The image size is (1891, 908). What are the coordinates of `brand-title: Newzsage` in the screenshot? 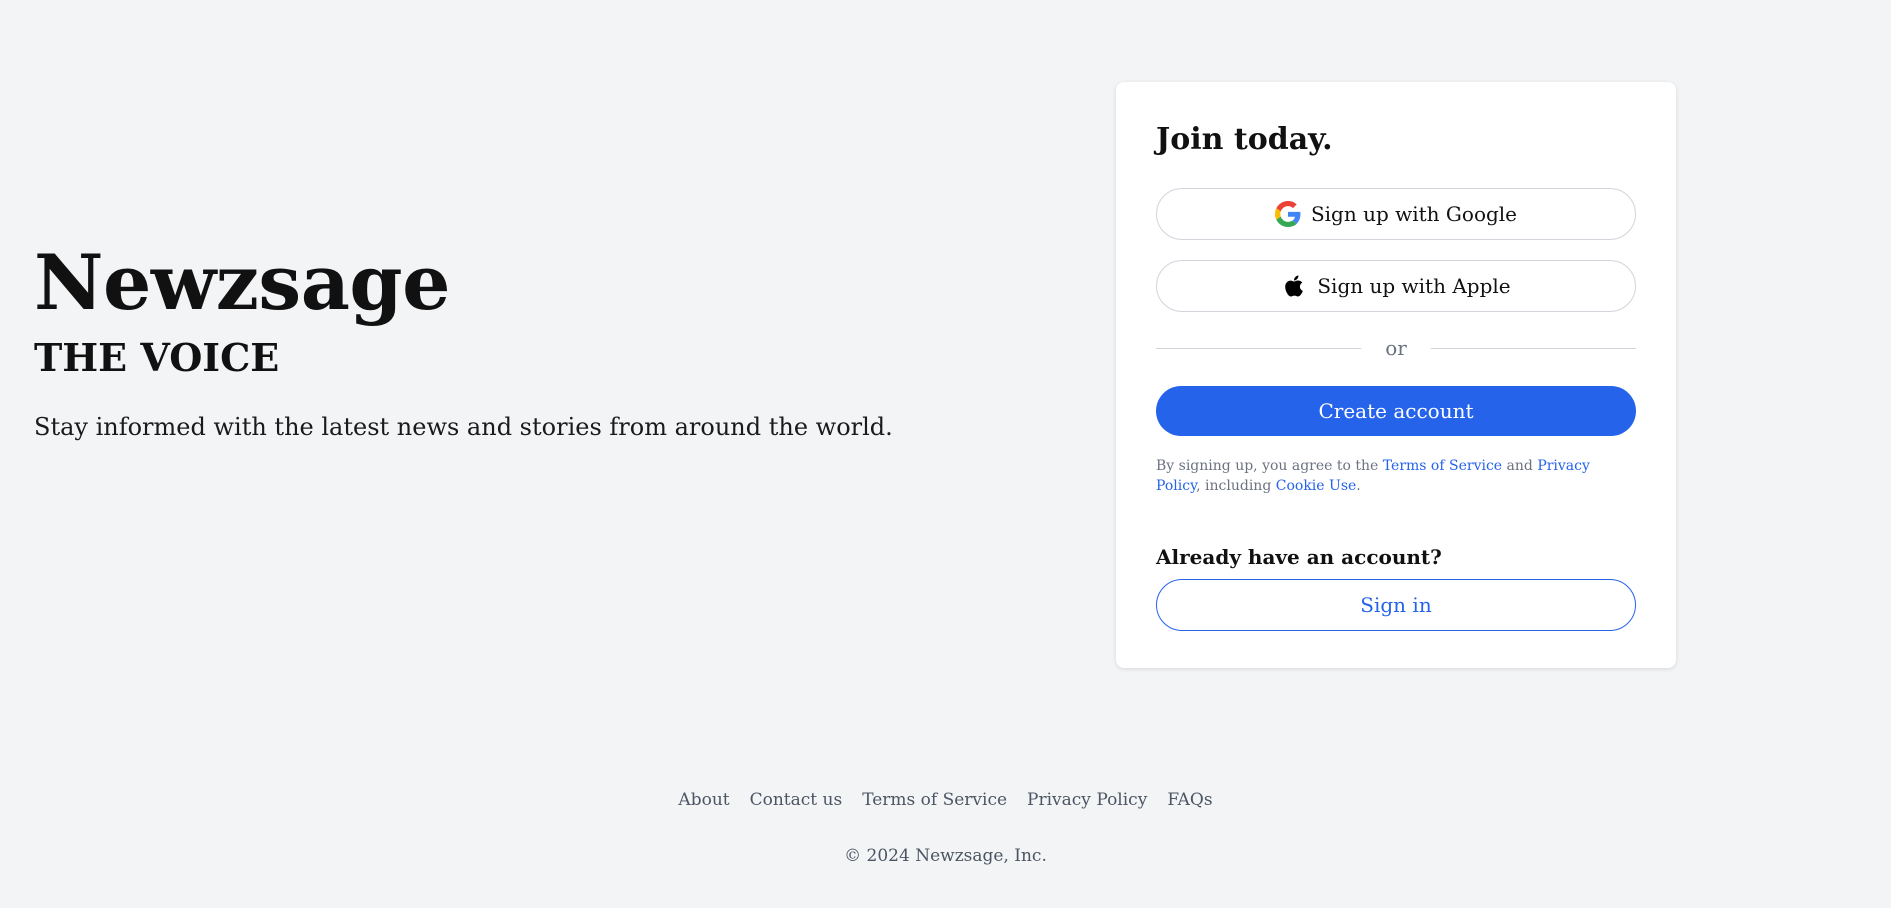 It's located at (242, 282).